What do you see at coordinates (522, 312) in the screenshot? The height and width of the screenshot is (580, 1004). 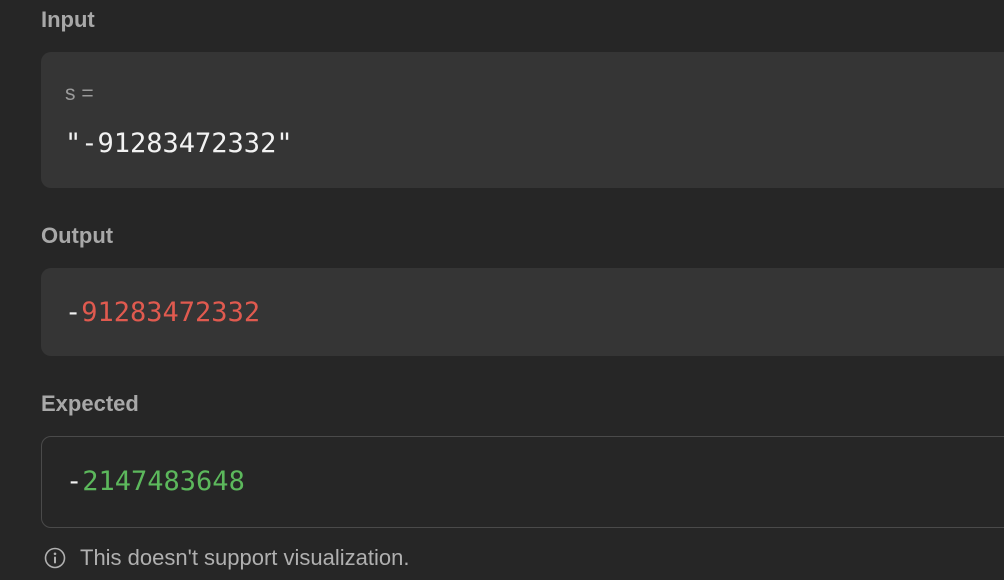 I see `output-panel: -91283472332` at bounding box center [522, 312].